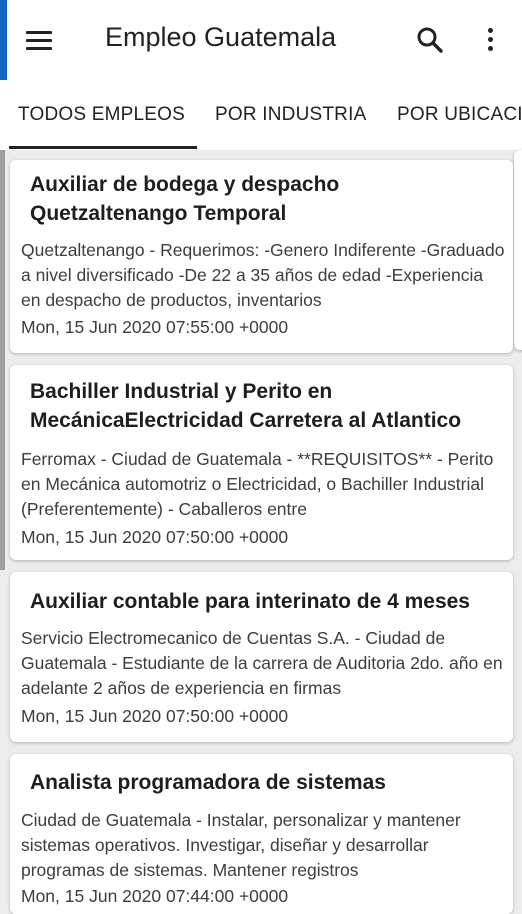 Image resolution: width=522 pixels, height=914 pixels. Describe the element at coordinates (459, 115) in the screenshot. I see `tab-por-ubicacion: POR UBICACIÓN` at that location.